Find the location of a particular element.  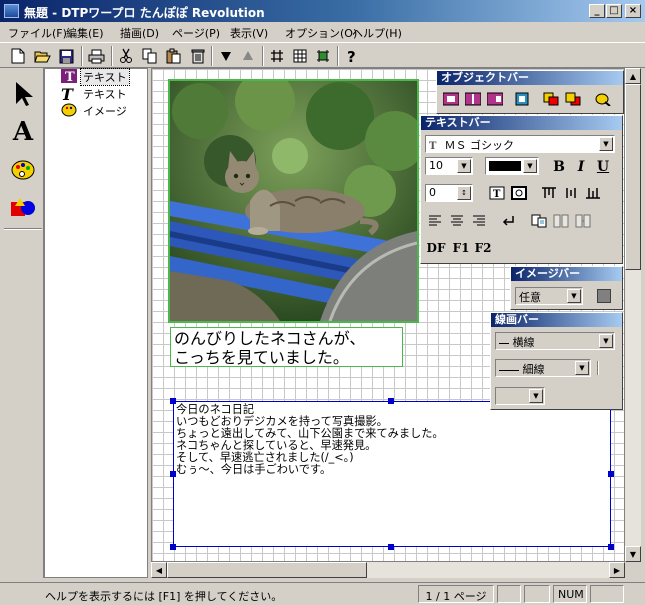

align-right-icon is located at coordinates (479, 221).